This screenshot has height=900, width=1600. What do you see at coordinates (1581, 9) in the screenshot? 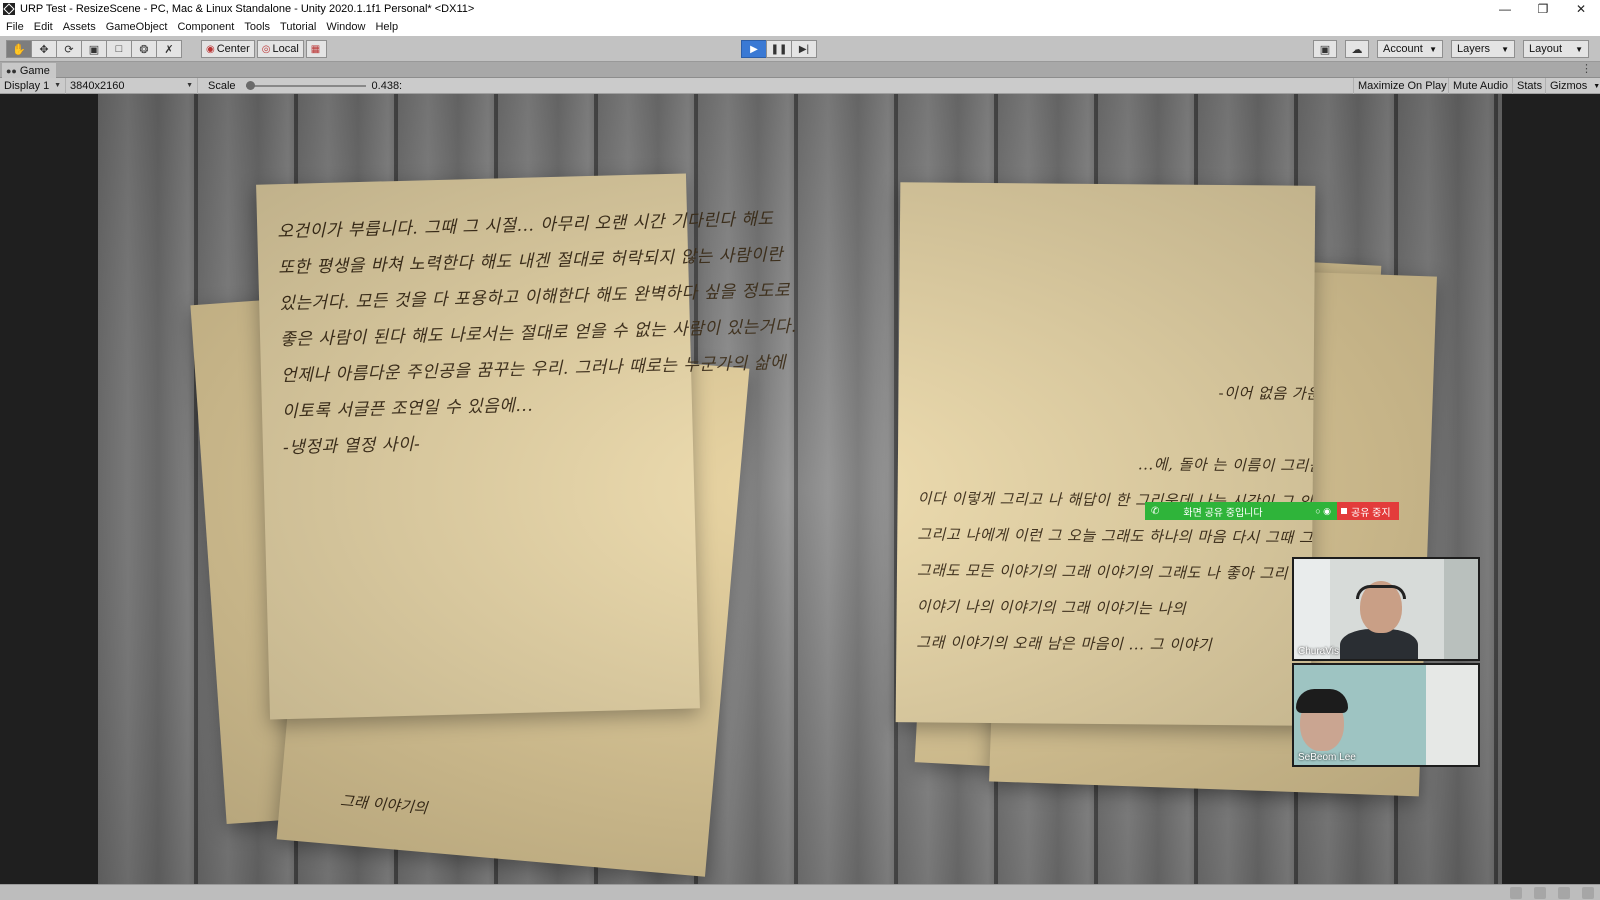
I see `close-button: ✕` at bounding box center [1581, 9].